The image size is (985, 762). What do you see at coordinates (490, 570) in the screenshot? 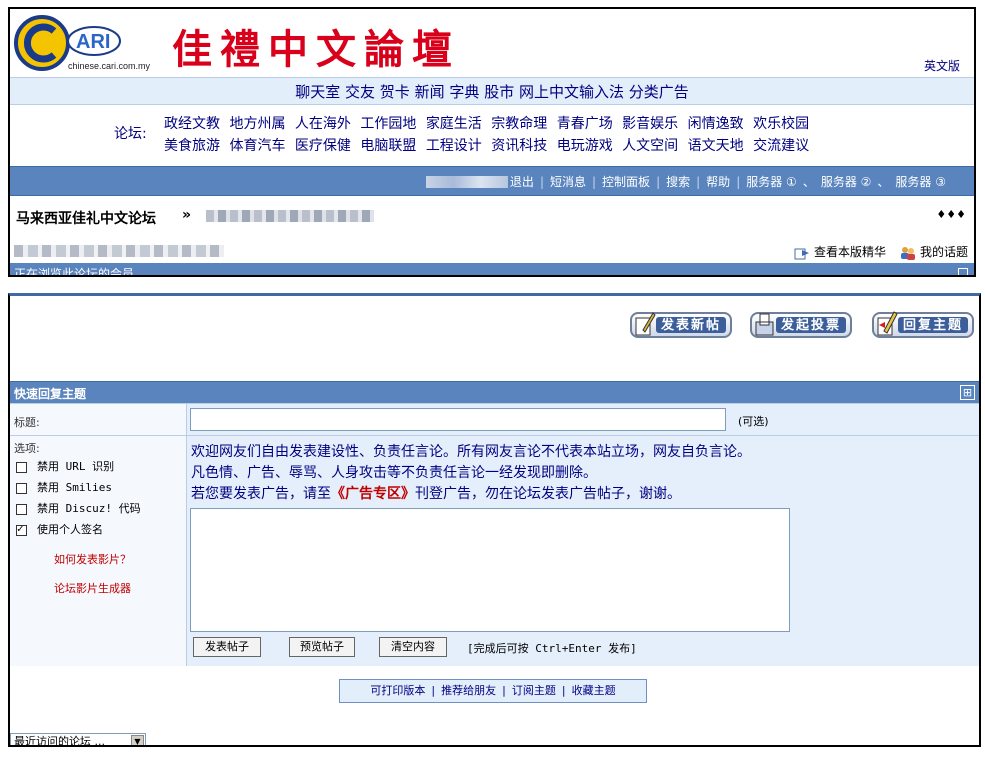
I see `message-textarea` at bounding box center [490, 570].